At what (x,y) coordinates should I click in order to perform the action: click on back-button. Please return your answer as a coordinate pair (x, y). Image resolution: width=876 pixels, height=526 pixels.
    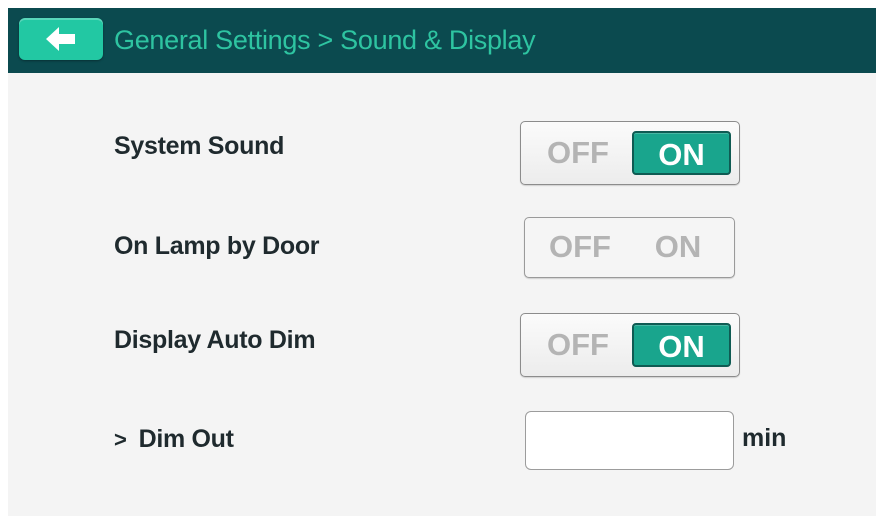
    Looking at the image, I should click on (61, 39).